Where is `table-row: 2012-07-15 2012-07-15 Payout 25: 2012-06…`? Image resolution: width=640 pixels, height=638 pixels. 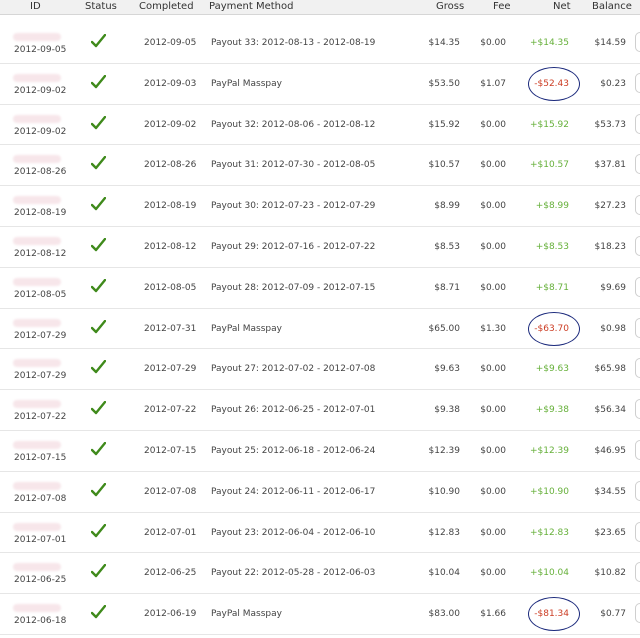
table-row: 2012-07-15 2012-07-15 Payout 25: 2012-06… is located at coordinates (320, 451).